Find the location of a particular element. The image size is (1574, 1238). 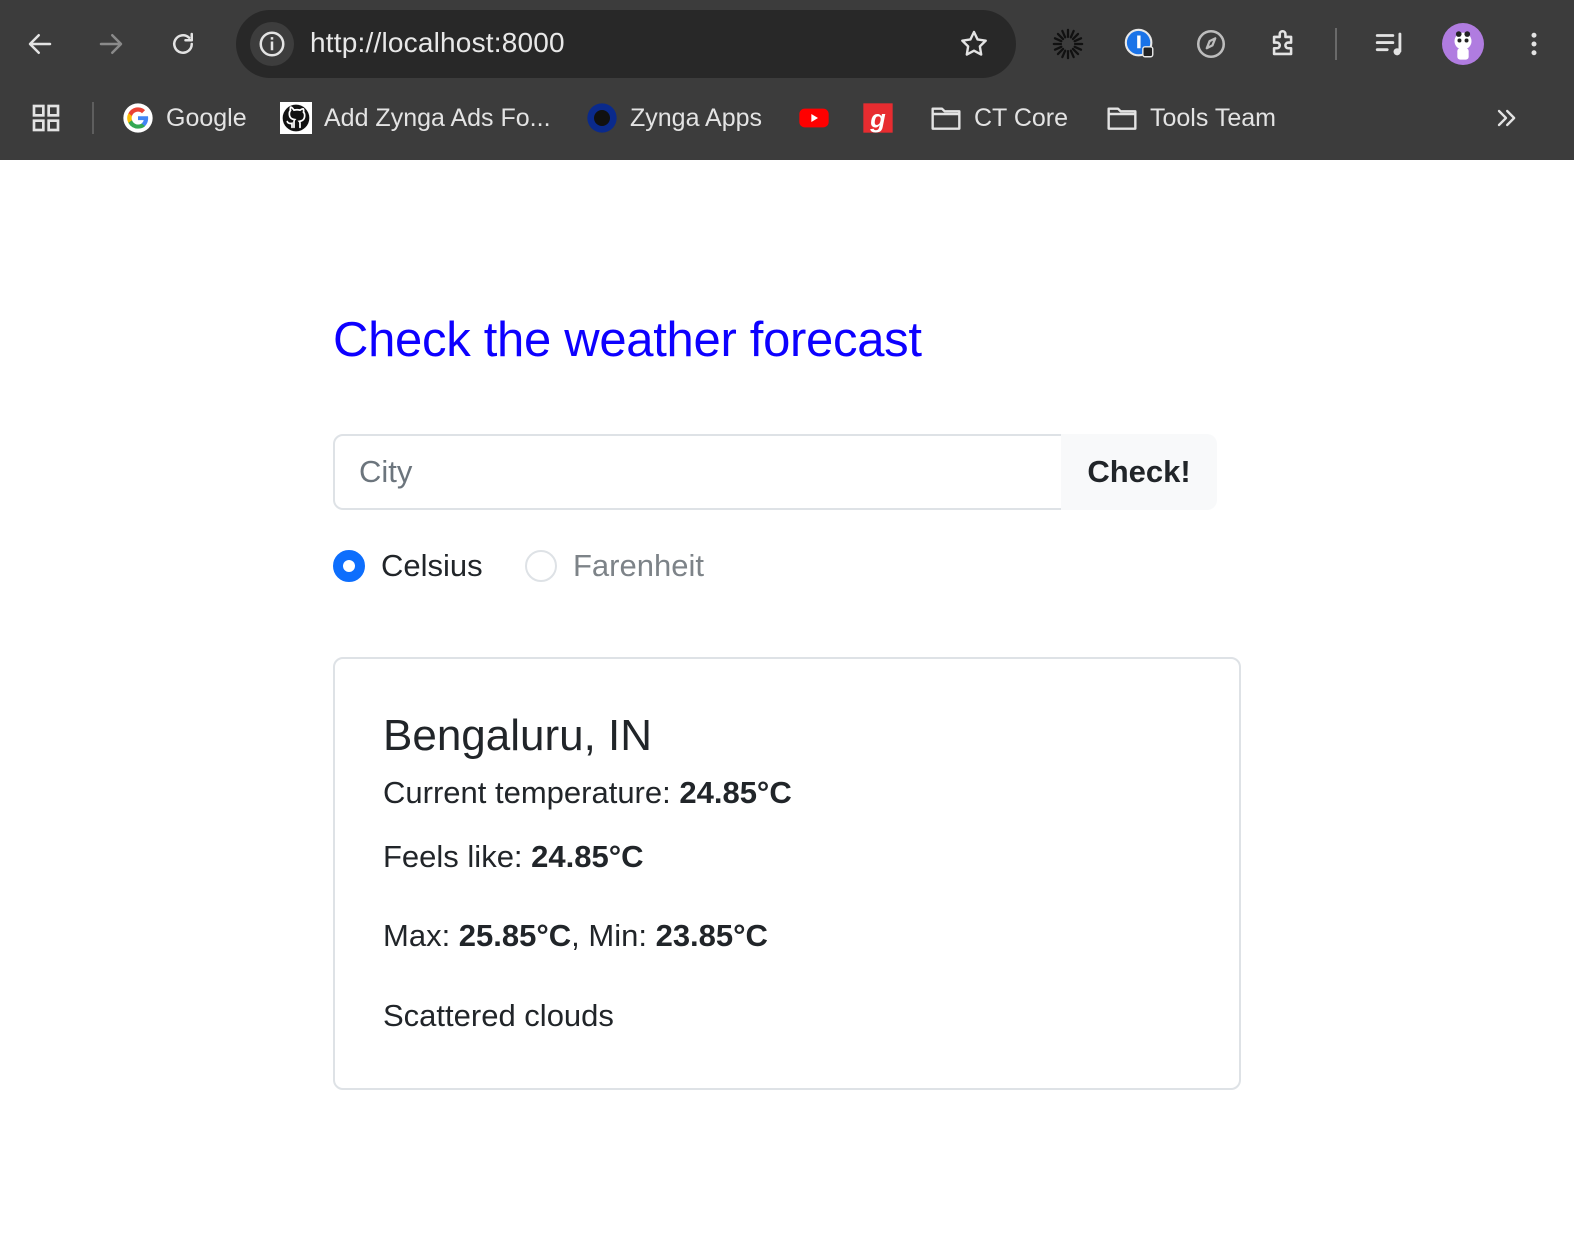

github-icon is located at coordinates (296, 118).